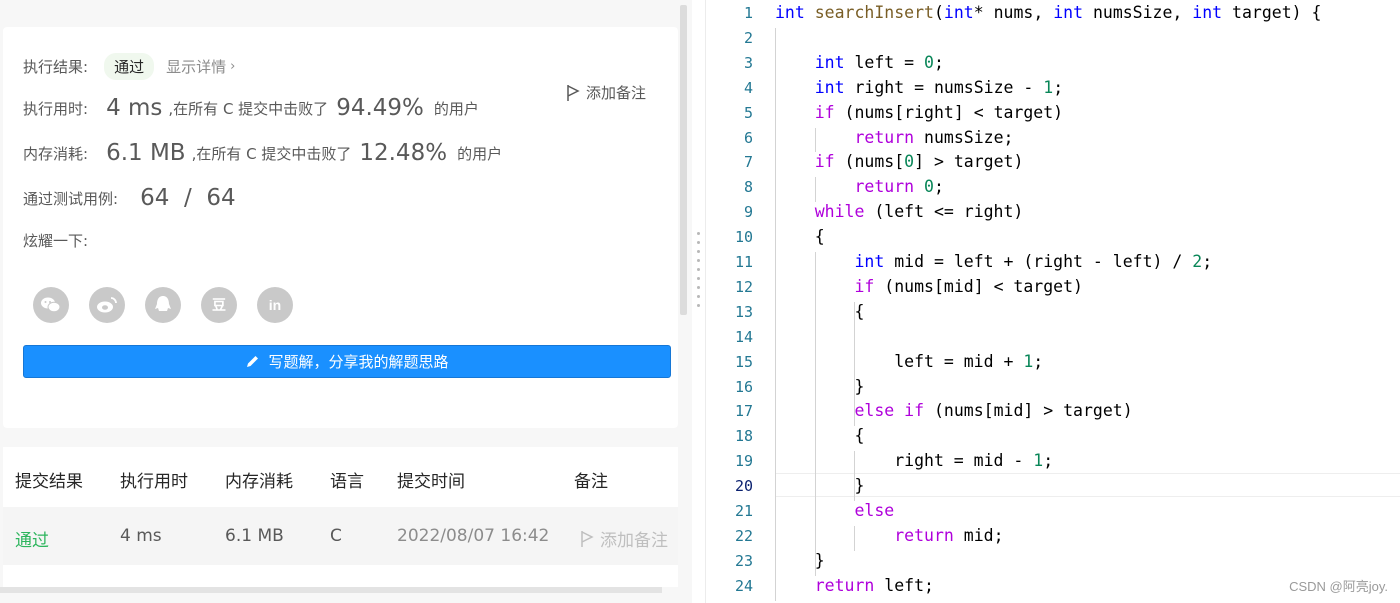  I want to click on code-line: int left = 0;, so click(859, 62).